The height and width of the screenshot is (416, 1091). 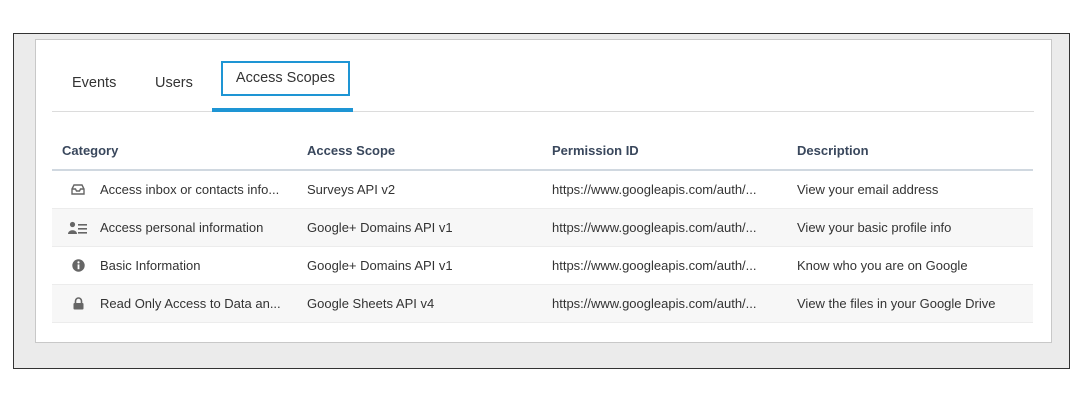 I want to click on header-description: Description, so click(x=910, y=151).